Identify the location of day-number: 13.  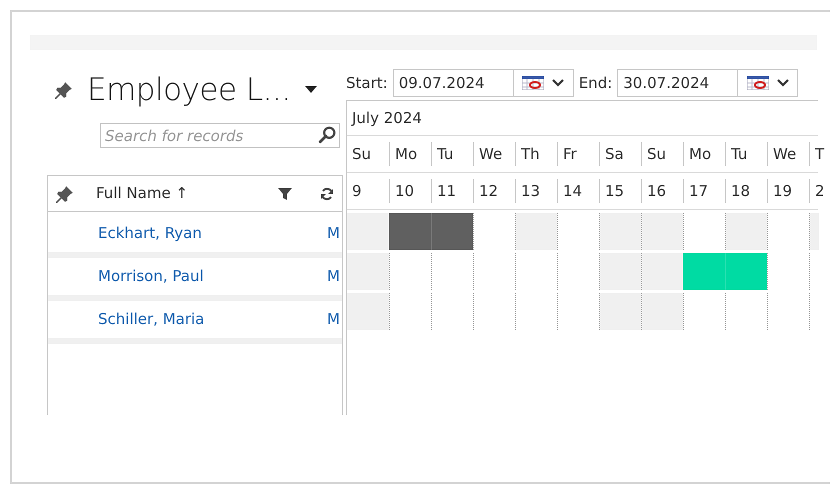
(530, 191).